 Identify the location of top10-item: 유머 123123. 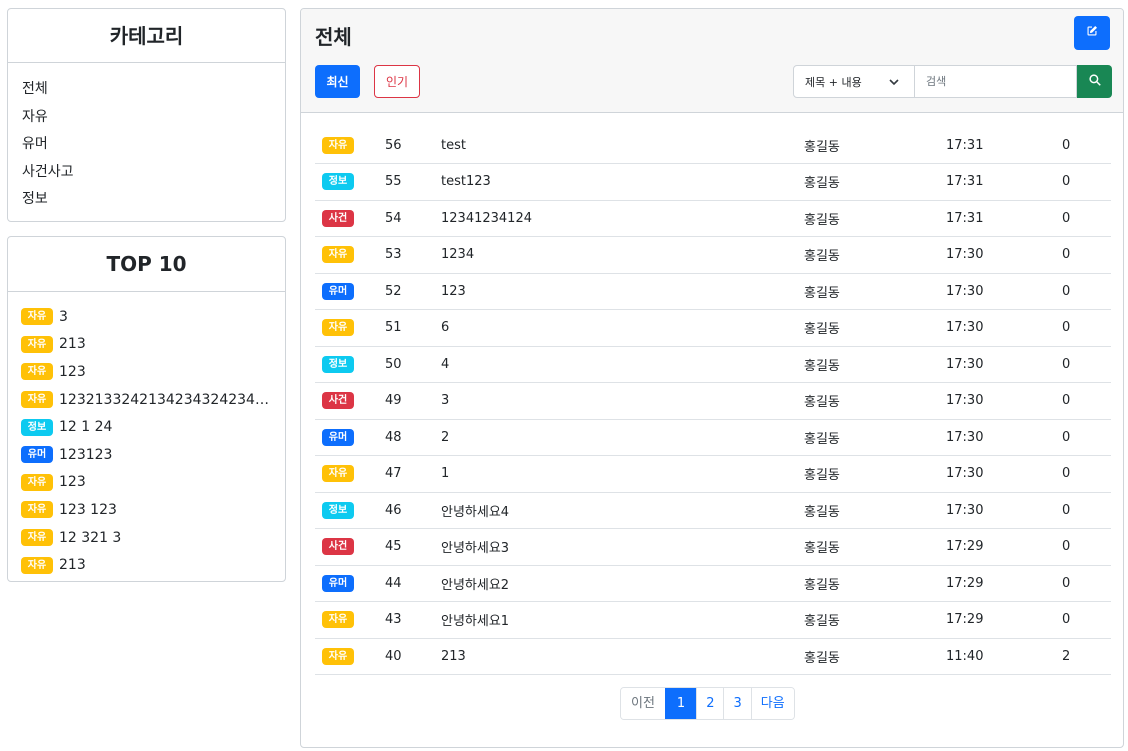
(153, 455).